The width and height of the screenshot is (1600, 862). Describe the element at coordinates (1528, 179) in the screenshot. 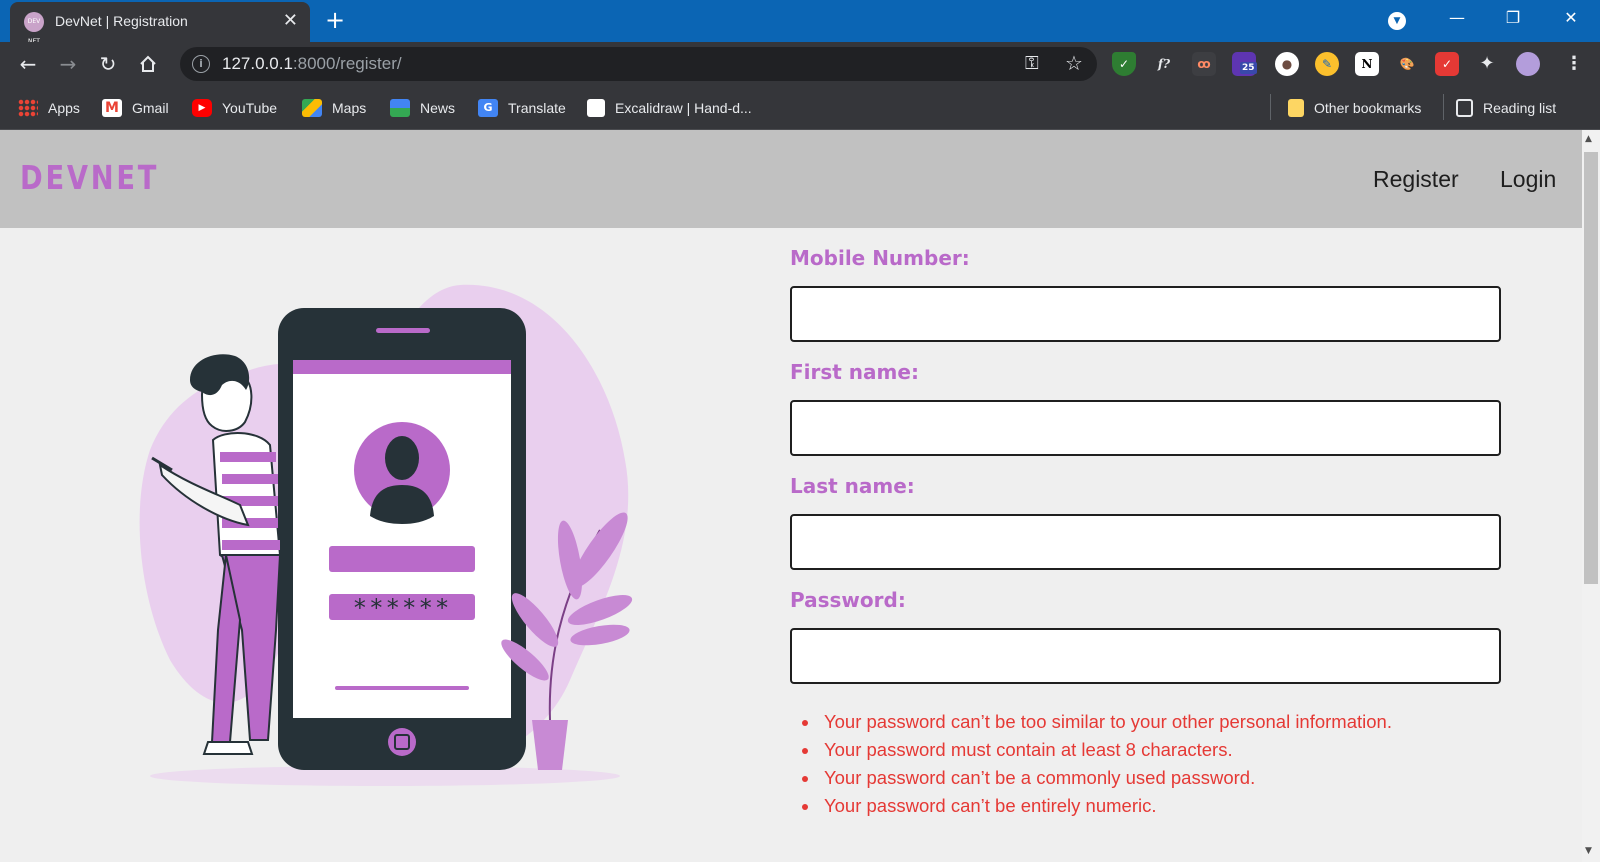

I see `nav-login-link: Login` at that location.